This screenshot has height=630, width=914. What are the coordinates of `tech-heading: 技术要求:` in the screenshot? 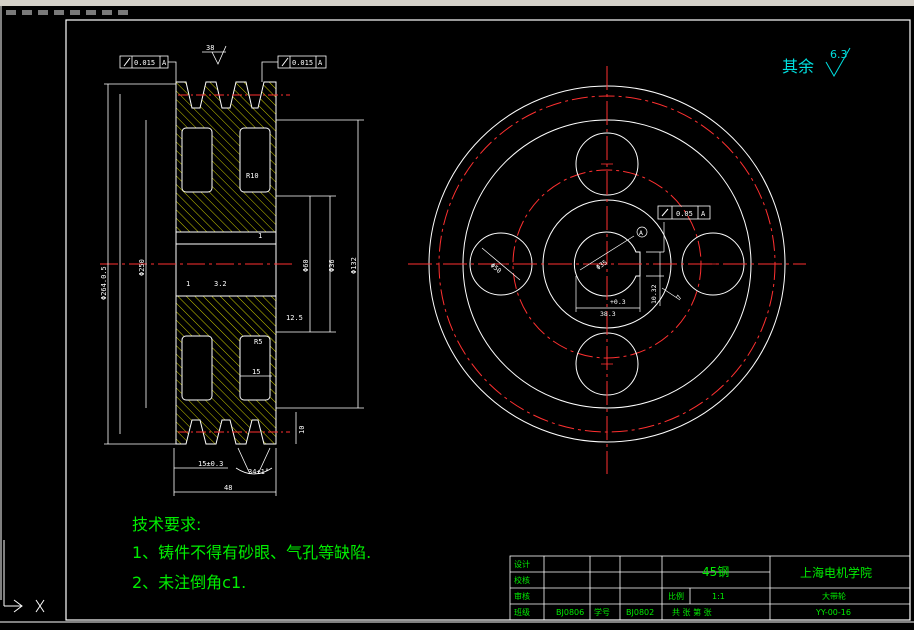 It's located at (166, 524).